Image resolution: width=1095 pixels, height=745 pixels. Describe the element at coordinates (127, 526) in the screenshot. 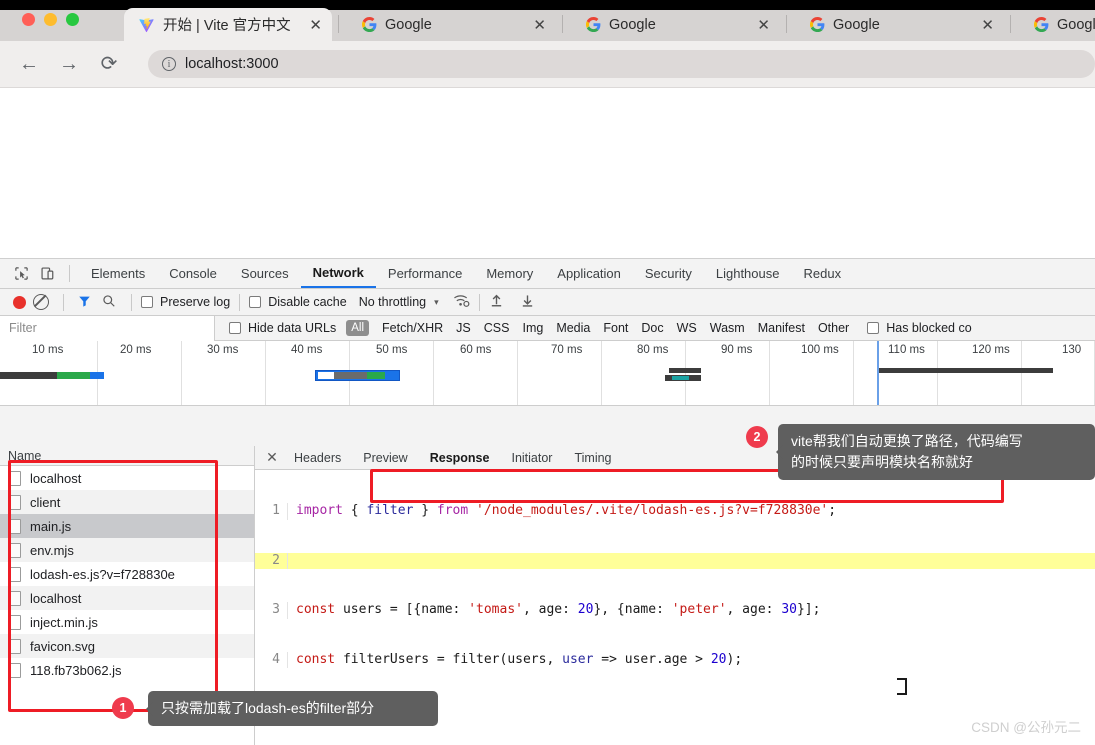

I see `request-row-2: main.js` at that location.